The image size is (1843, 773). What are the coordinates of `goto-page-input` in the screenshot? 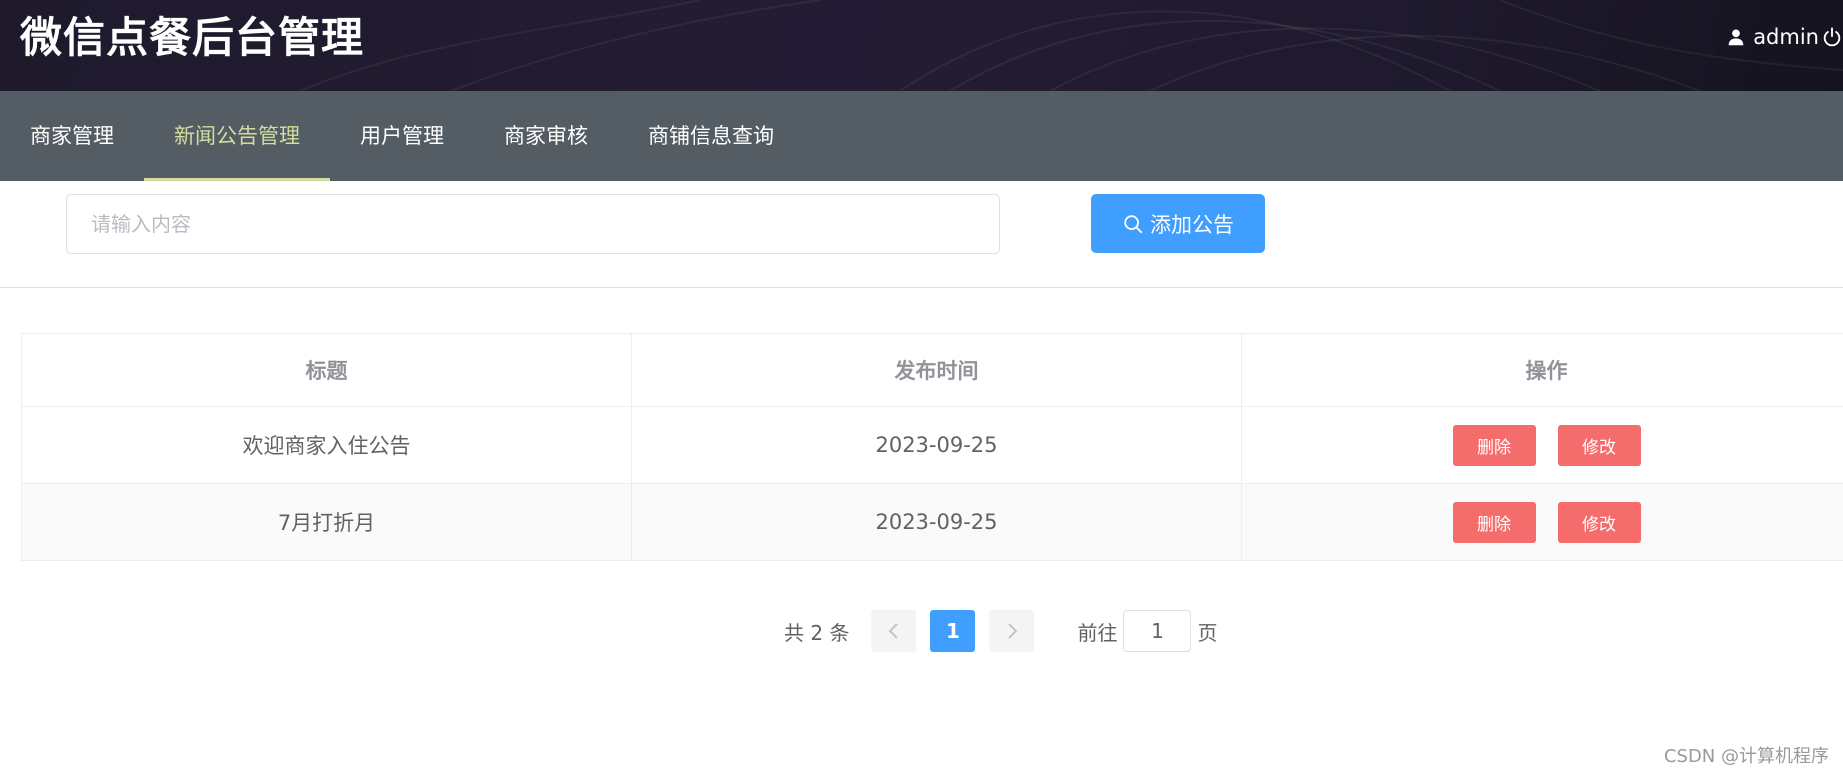 It's located at (1157, 631).